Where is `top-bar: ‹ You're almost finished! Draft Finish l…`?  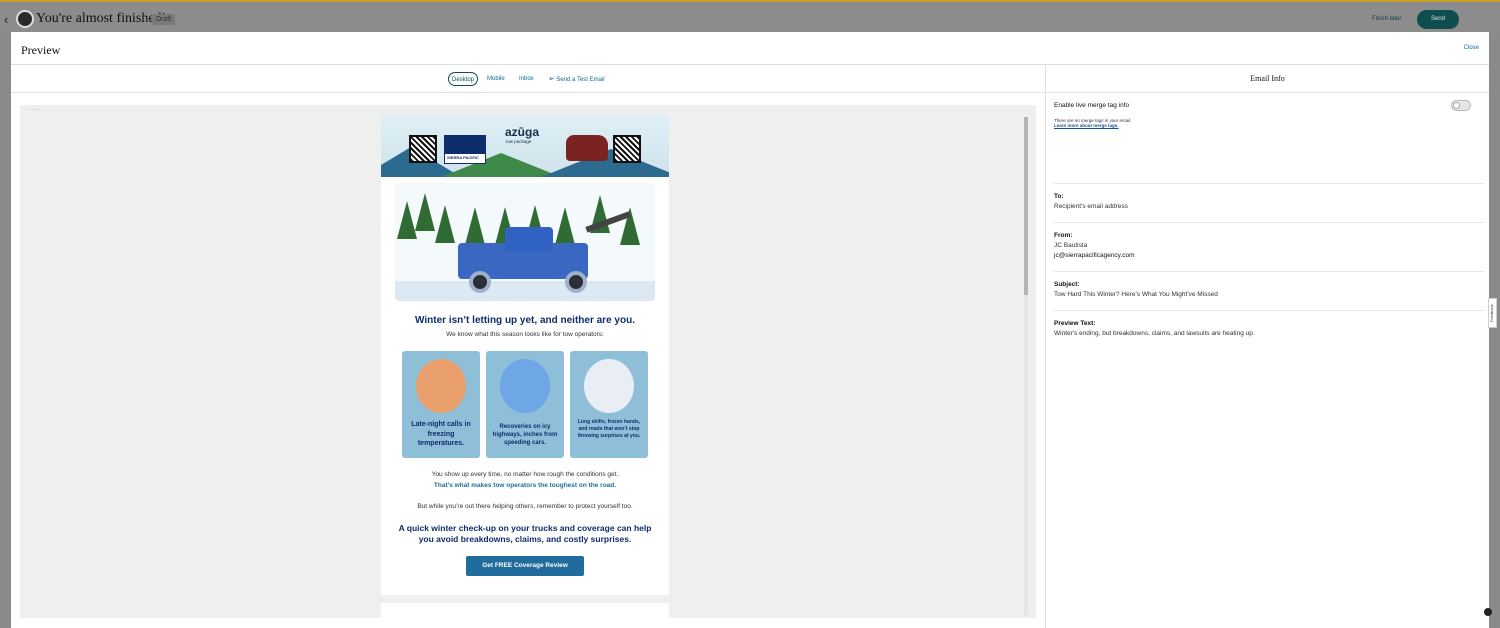 top-bar: ‹ You're almost finished! Draft Finish l… is located at coordinates (750, 17).